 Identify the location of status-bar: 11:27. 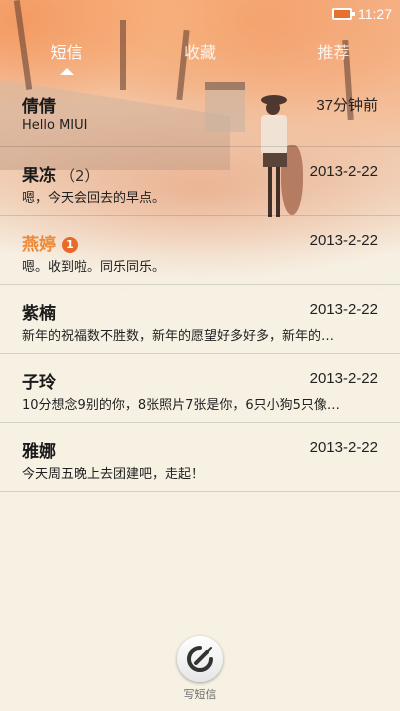
(200, 15).